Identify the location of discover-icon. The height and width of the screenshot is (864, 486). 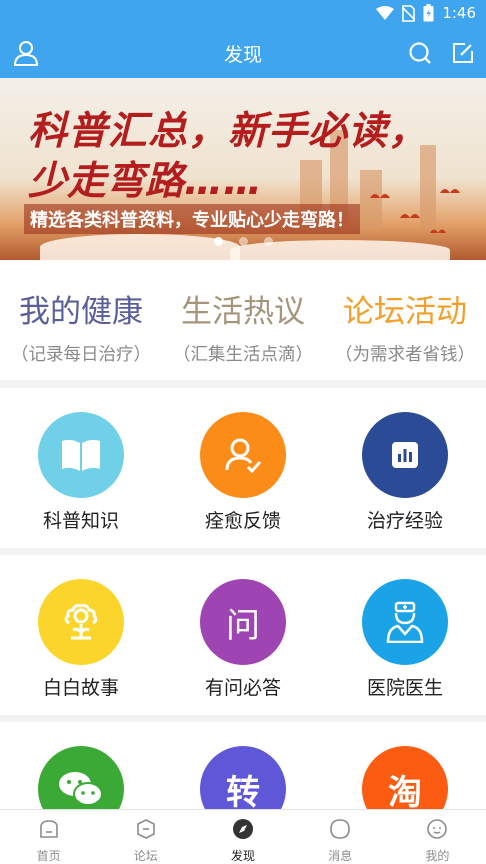
(243, 829).